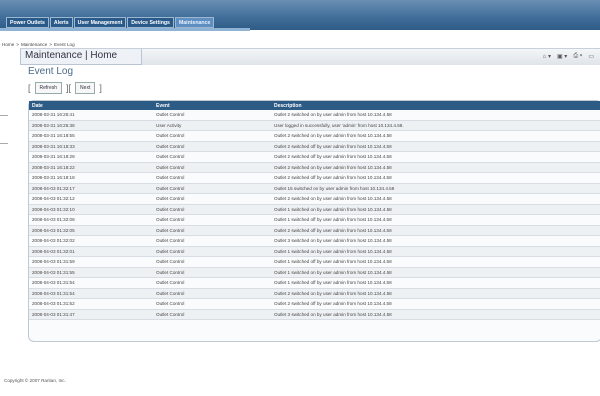  What do you see at coordinates (91, 230) in the screenshot?
I see `cell-date: 2008-04-03 01:32:05` at bounding box center [91, 230].